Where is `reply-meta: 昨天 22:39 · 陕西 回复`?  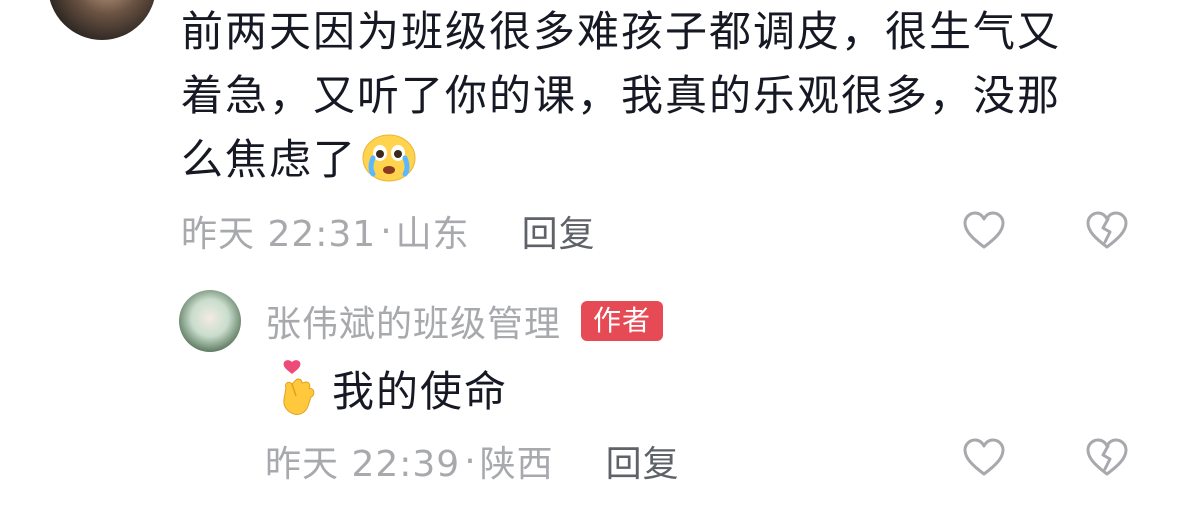
reply-meta: 昨天 22:39 · 陕西 回复 is located at coordinates (472, 461).